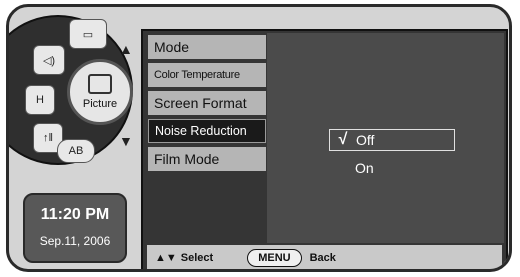 This screenshot has height=277, width=520. I want to click on select-arrows-icon: ▲▼, so click(166, 258).